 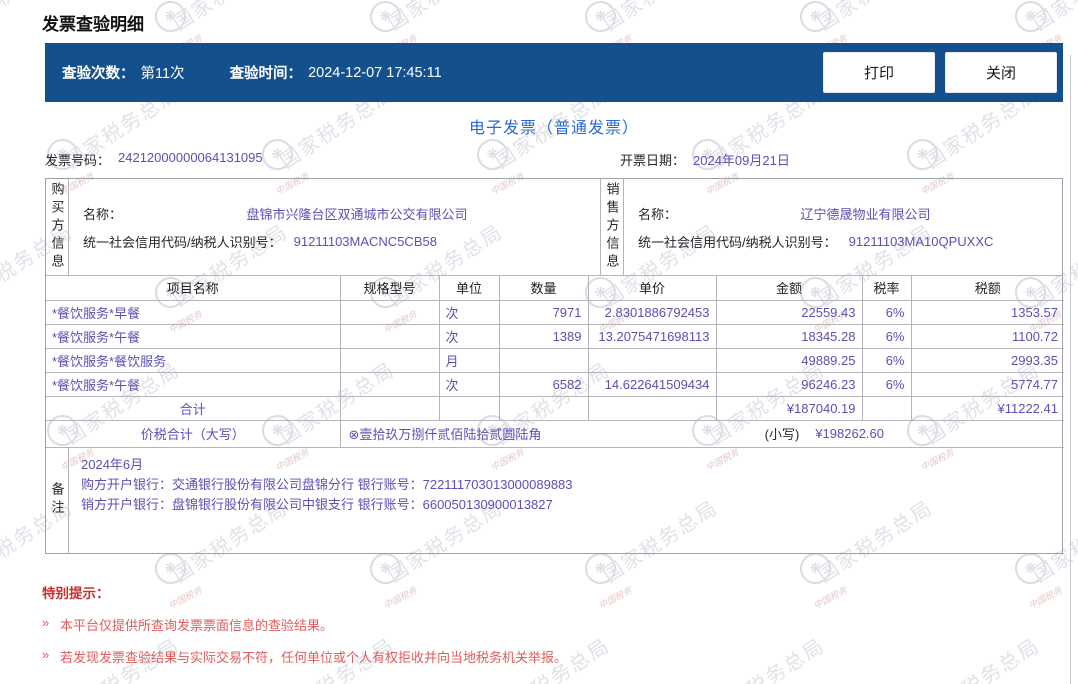 I want to click on remark-side-label: 备注, so click(x=57, y=500).